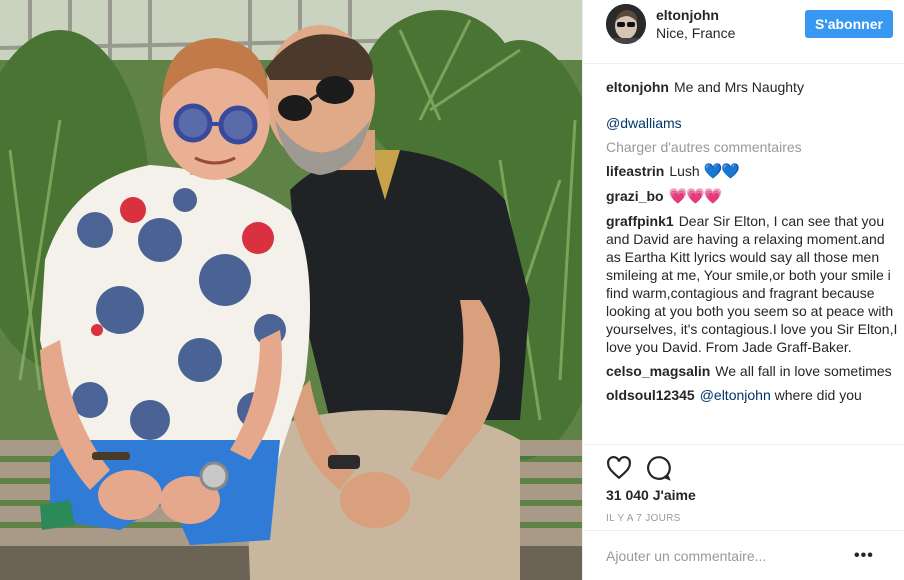 The height and width of the screenshot is (580, 904). Describe the element at coordinates (635, 196) in the screenshot. I see `comment-username: grazi_bo` at that location.